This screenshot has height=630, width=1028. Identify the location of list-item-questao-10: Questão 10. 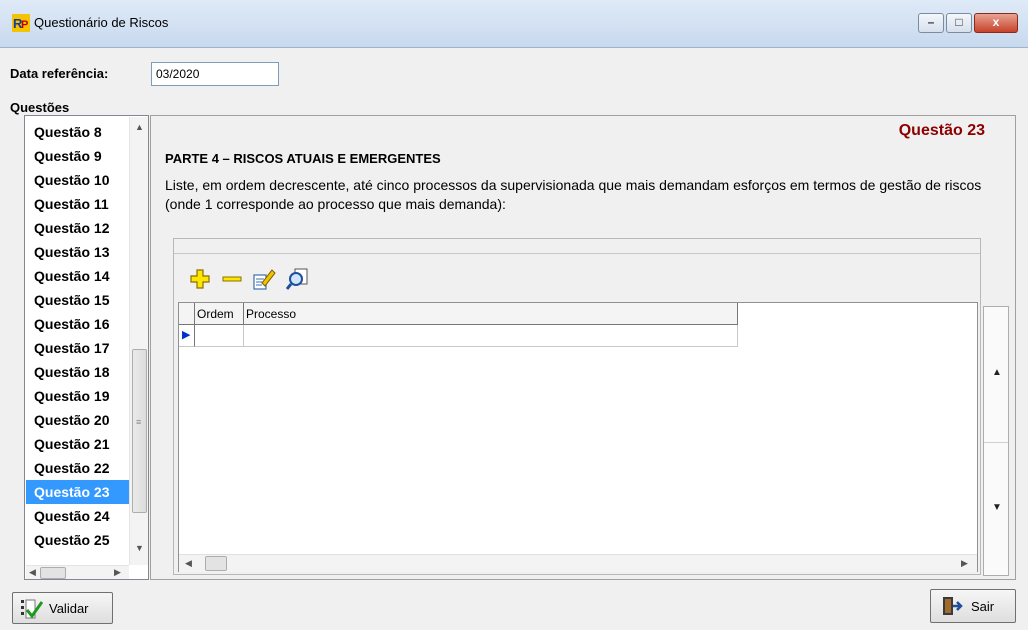
(77, 180).